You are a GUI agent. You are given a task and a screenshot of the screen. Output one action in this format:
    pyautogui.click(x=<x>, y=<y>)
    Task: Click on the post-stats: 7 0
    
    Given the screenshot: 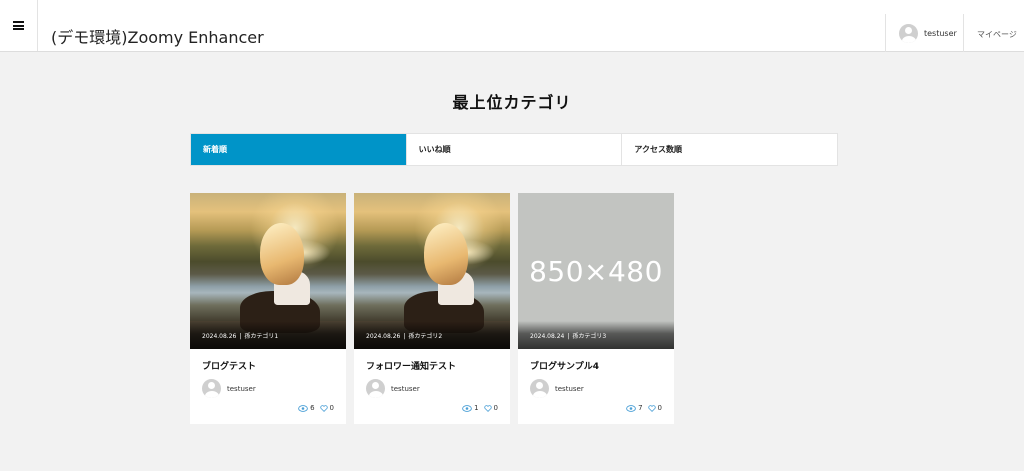 What is the action you would take?
    pyautogui.click(x=644, y=408)
    